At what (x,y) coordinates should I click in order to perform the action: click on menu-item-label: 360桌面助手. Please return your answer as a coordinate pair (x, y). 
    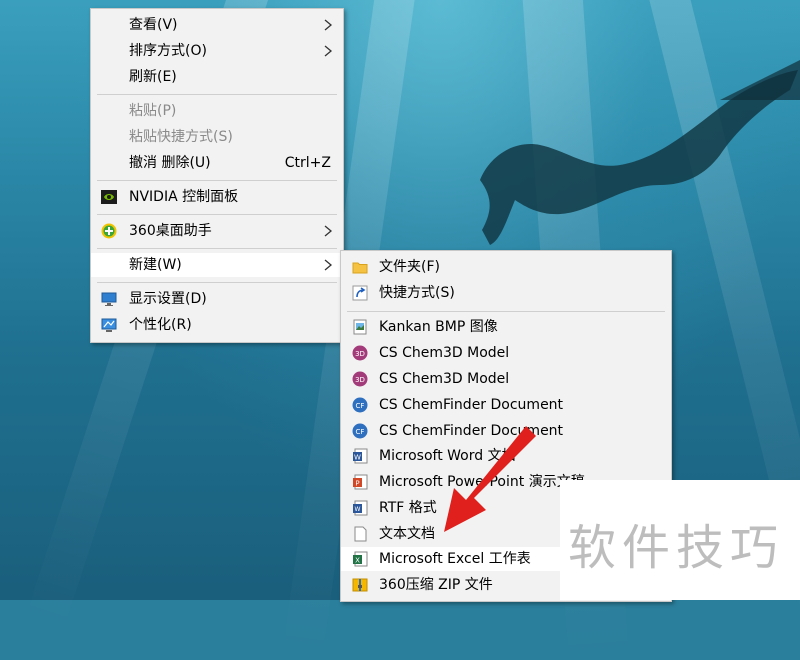
    Looking at the image, I should click on (170, 231).